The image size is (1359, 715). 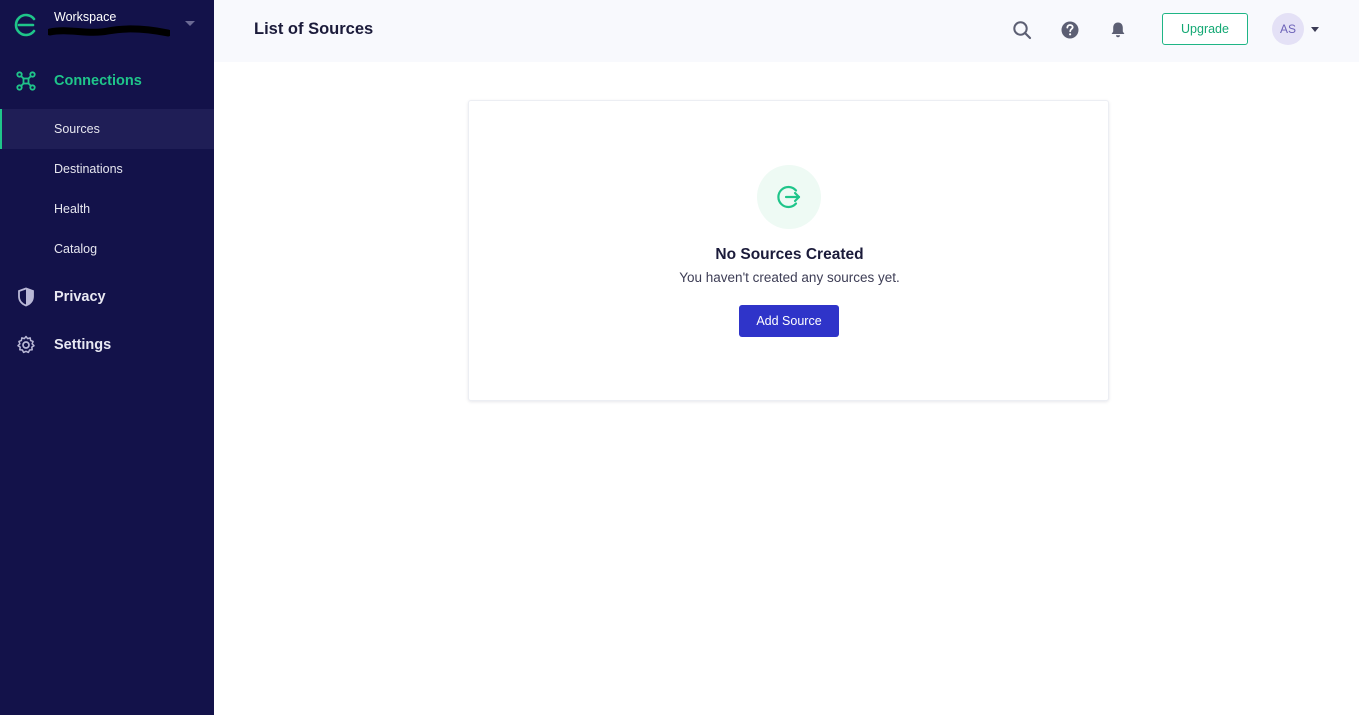 What do you see at coordinates (107, 297) in the screenshot?
I see `nav-privacy: Privacy` at bounding box center [107, 297].